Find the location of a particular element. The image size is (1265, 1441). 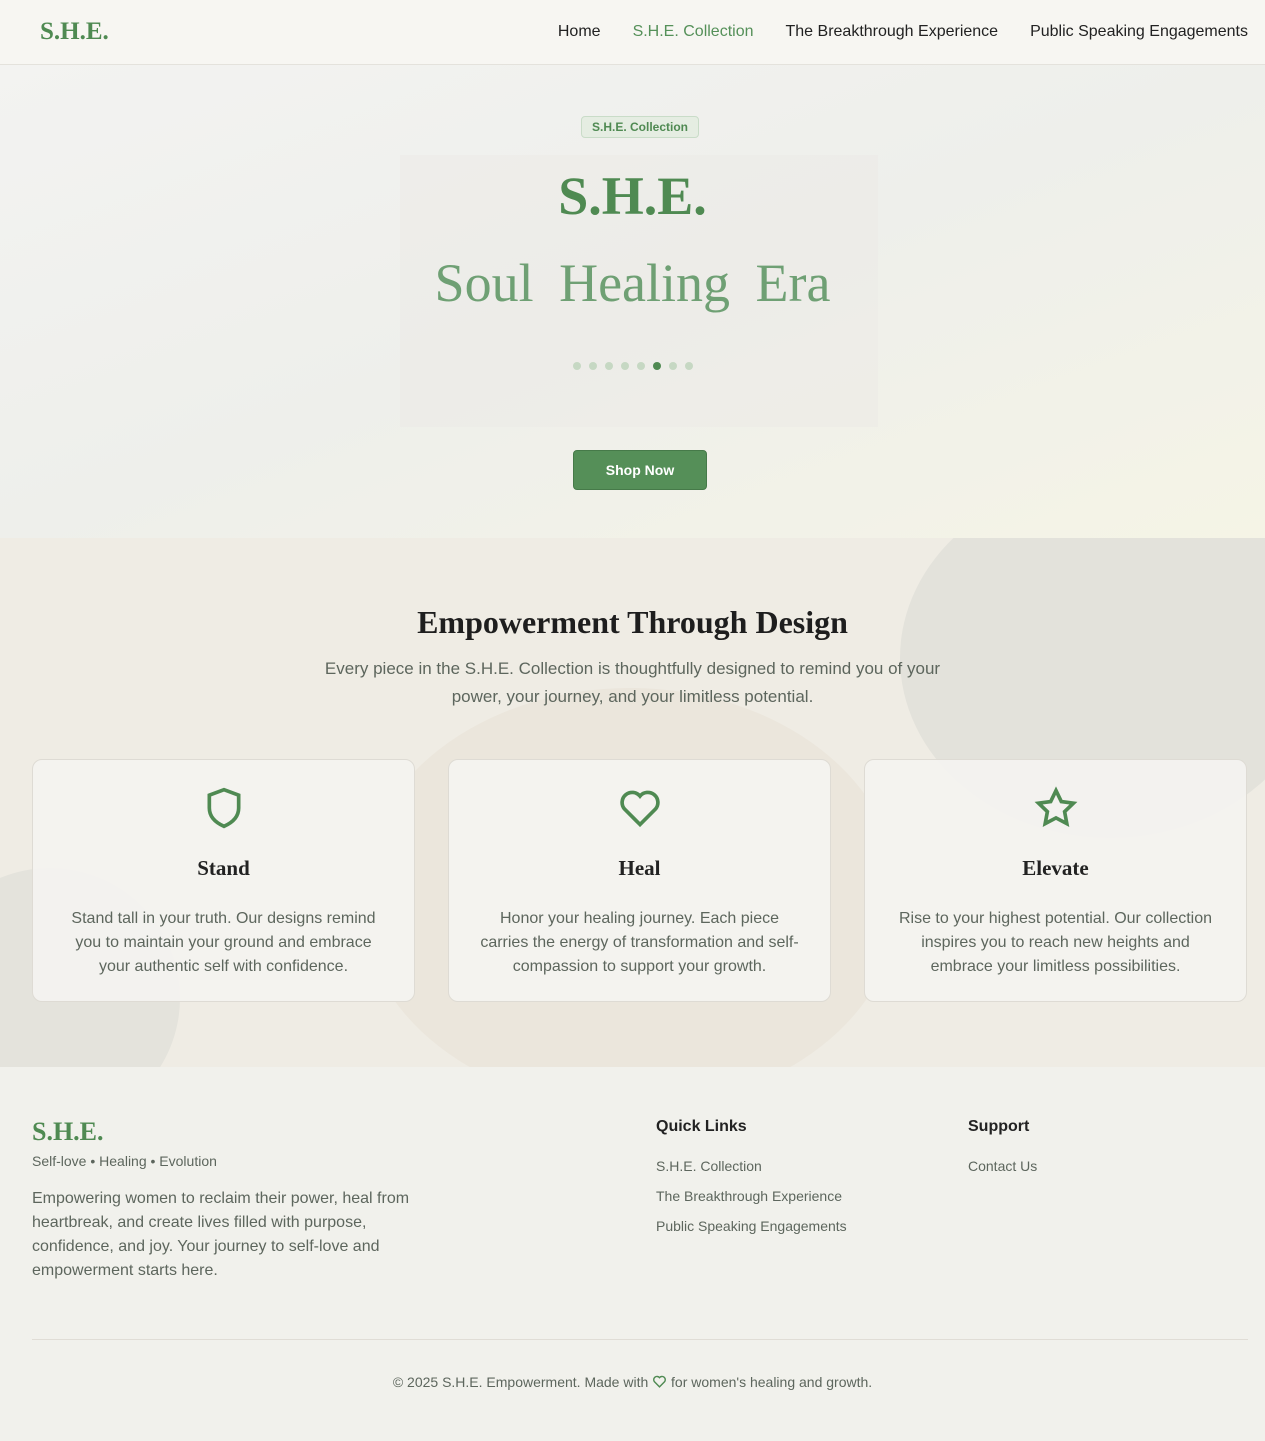

quick-links-title: Quick Links is located at coordinates (701, 1126).